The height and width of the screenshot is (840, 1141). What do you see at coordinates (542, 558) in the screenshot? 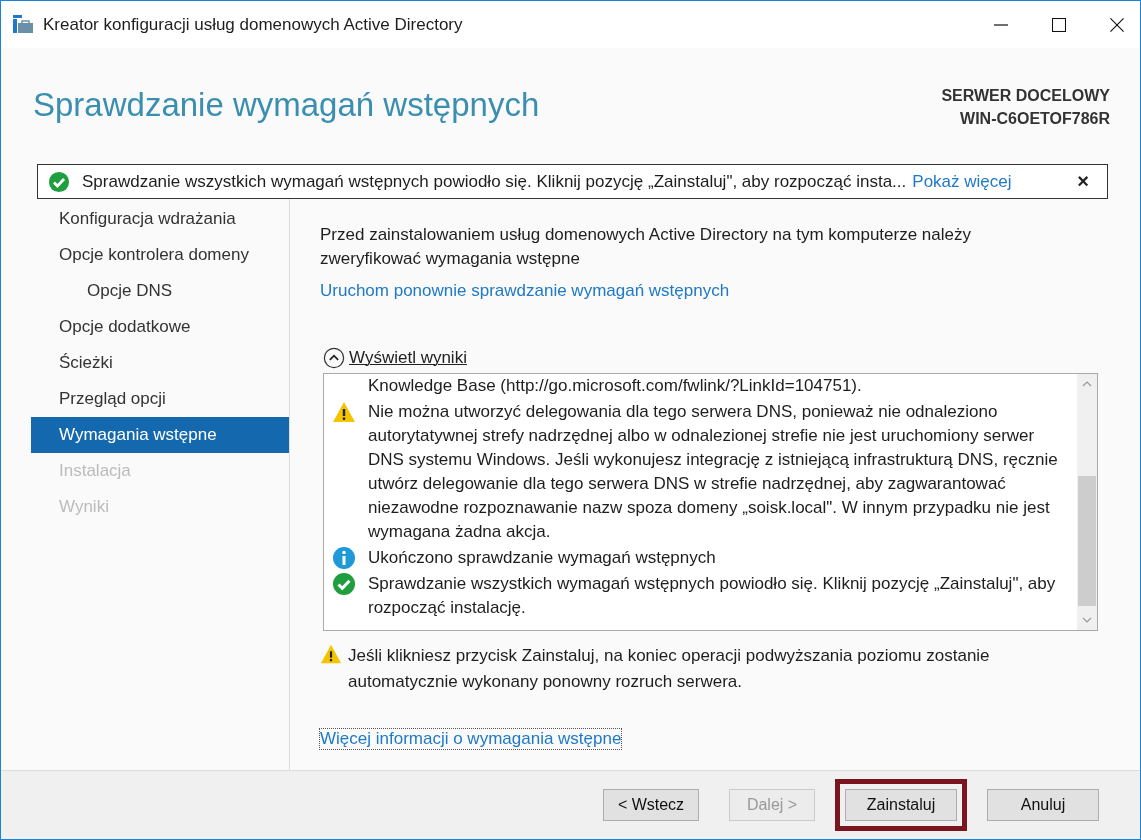
I see `result-message: Ukończono sprawdzanie wymagań wstępnych` at bounding box center [542, 558].